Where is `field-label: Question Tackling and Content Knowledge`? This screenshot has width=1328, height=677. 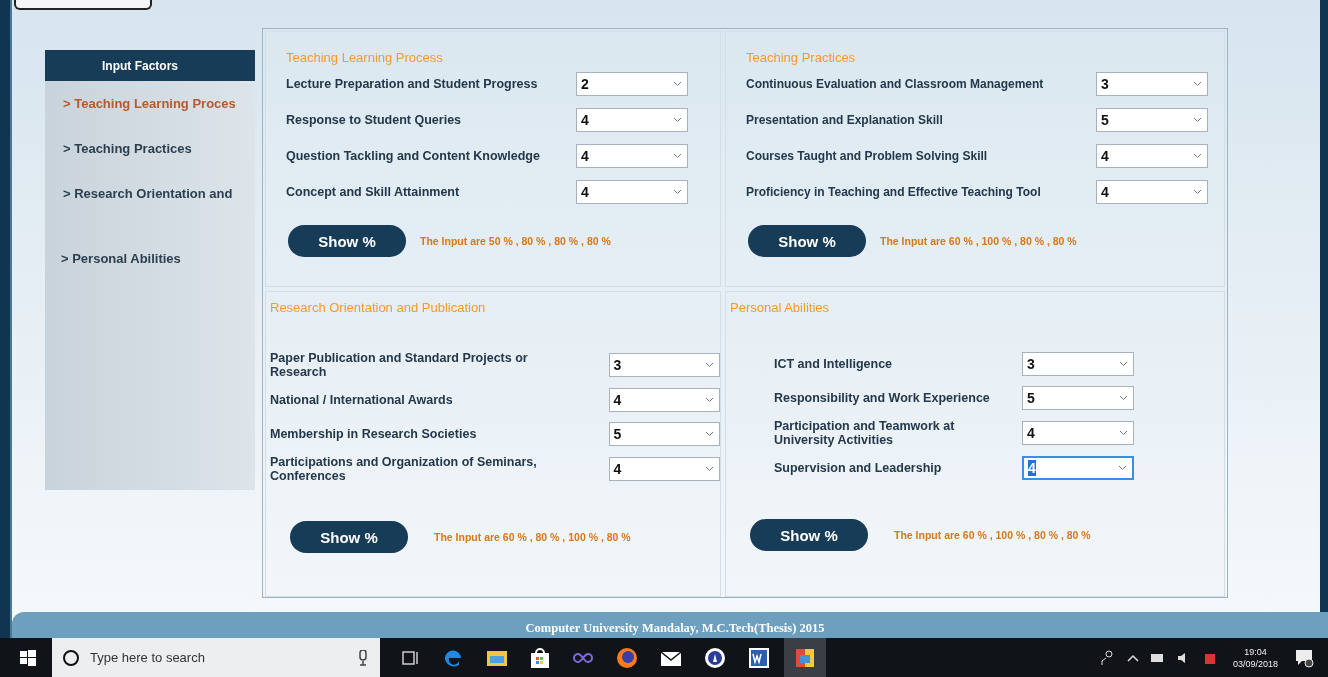
field-label: Question Tackling and Content Knowledge is located at coordinates (413, 156).